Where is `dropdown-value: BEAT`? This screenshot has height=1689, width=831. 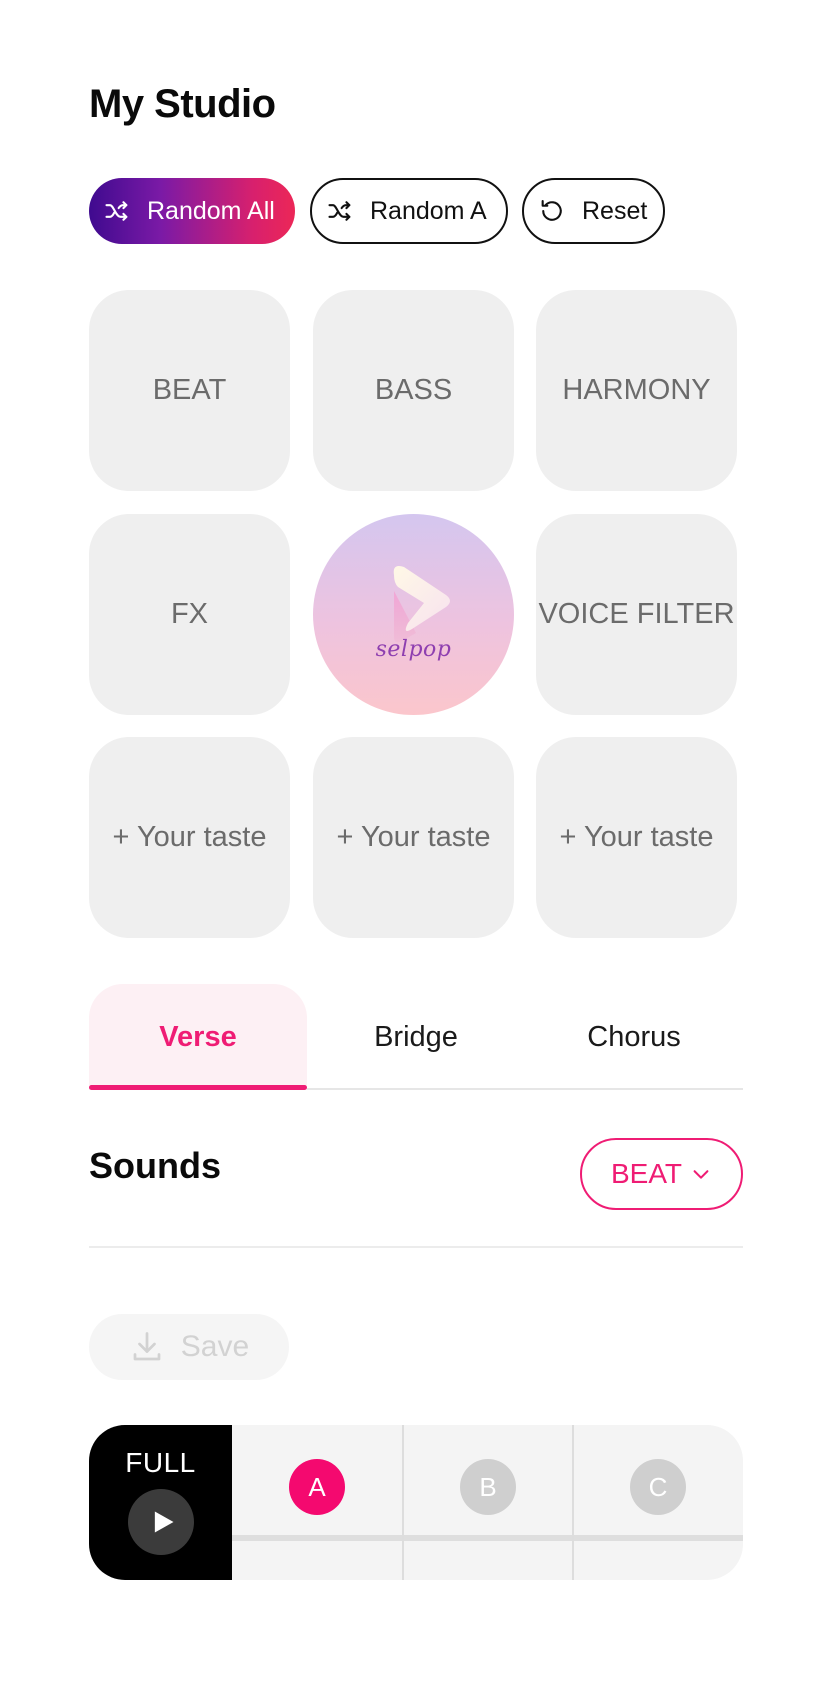
dropdown-value: BEAT is located at coordinates (646, 1173).